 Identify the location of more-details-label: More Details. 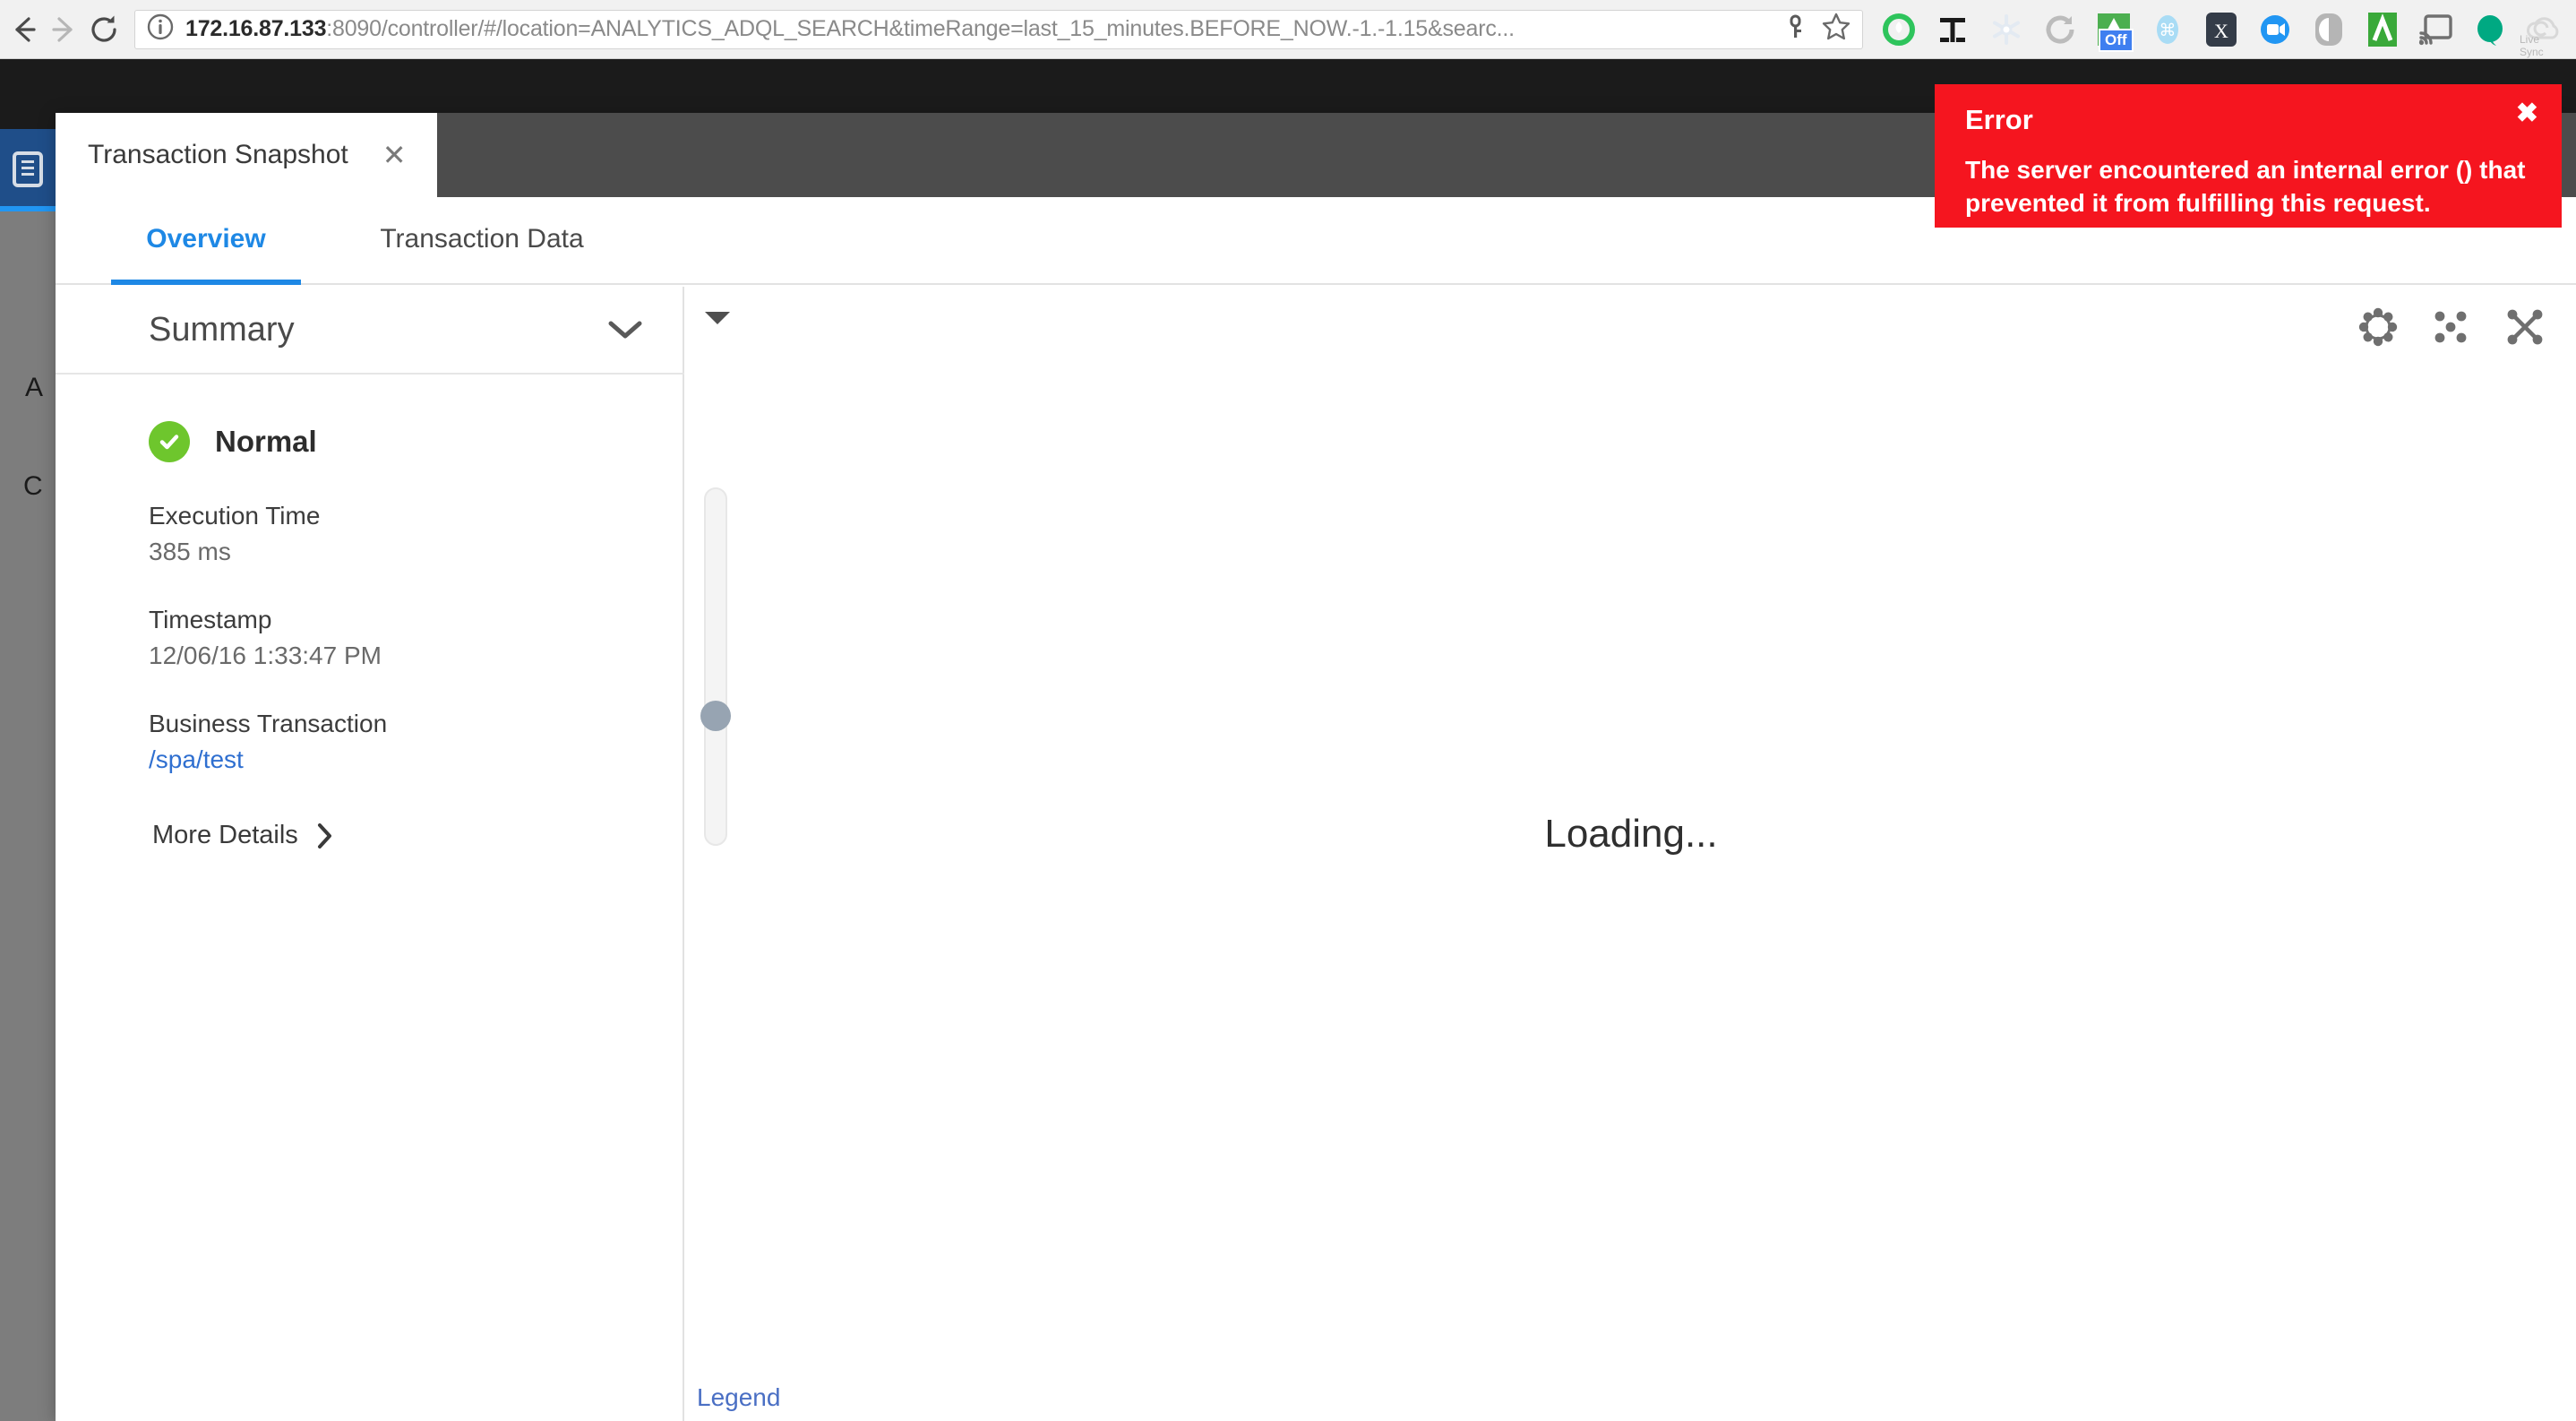
(225, 835).